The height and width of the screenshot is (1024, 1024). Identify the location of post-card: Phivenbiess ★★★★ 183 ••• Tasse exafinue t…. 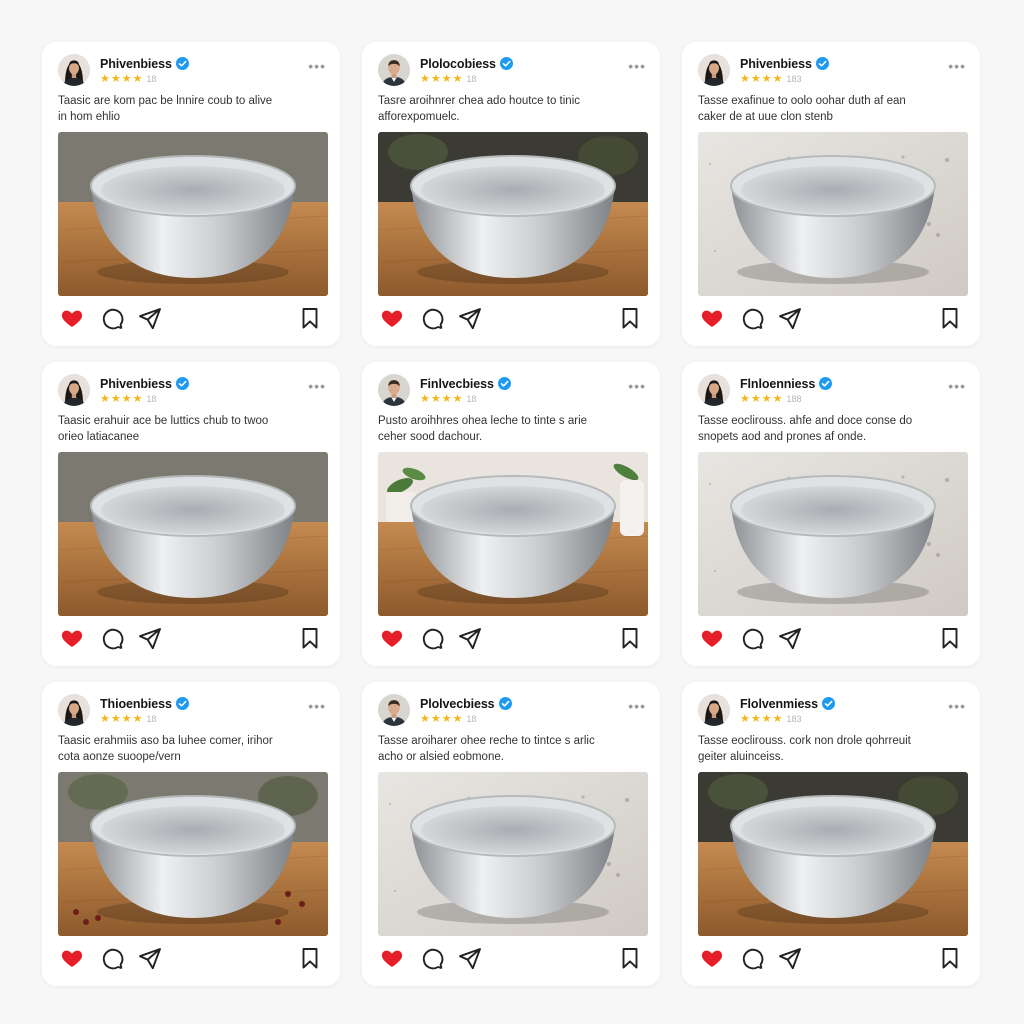
(831, 194).